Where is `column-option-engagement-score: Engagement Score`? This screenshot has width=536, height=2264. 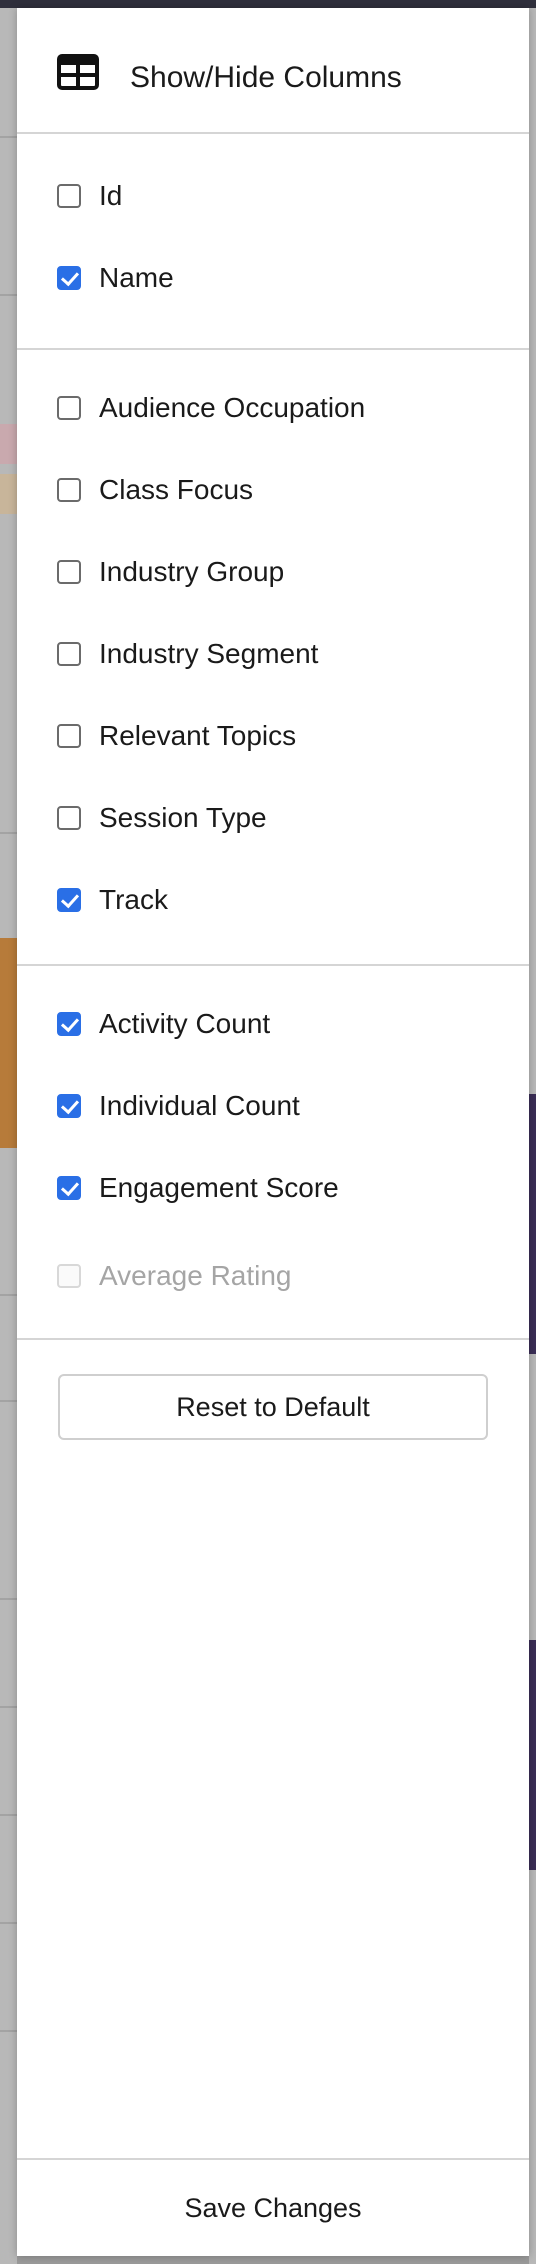 column-option-engagement-score: Engagement Score is located at coordinates (198, 1188).